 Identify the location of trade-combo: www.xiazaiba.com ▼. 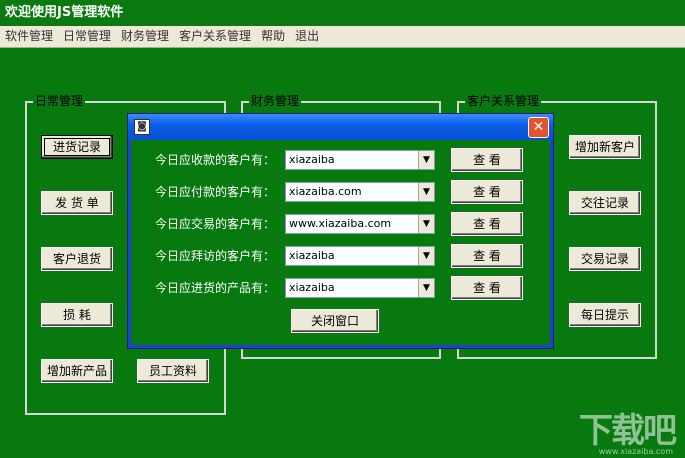
(360, 224).